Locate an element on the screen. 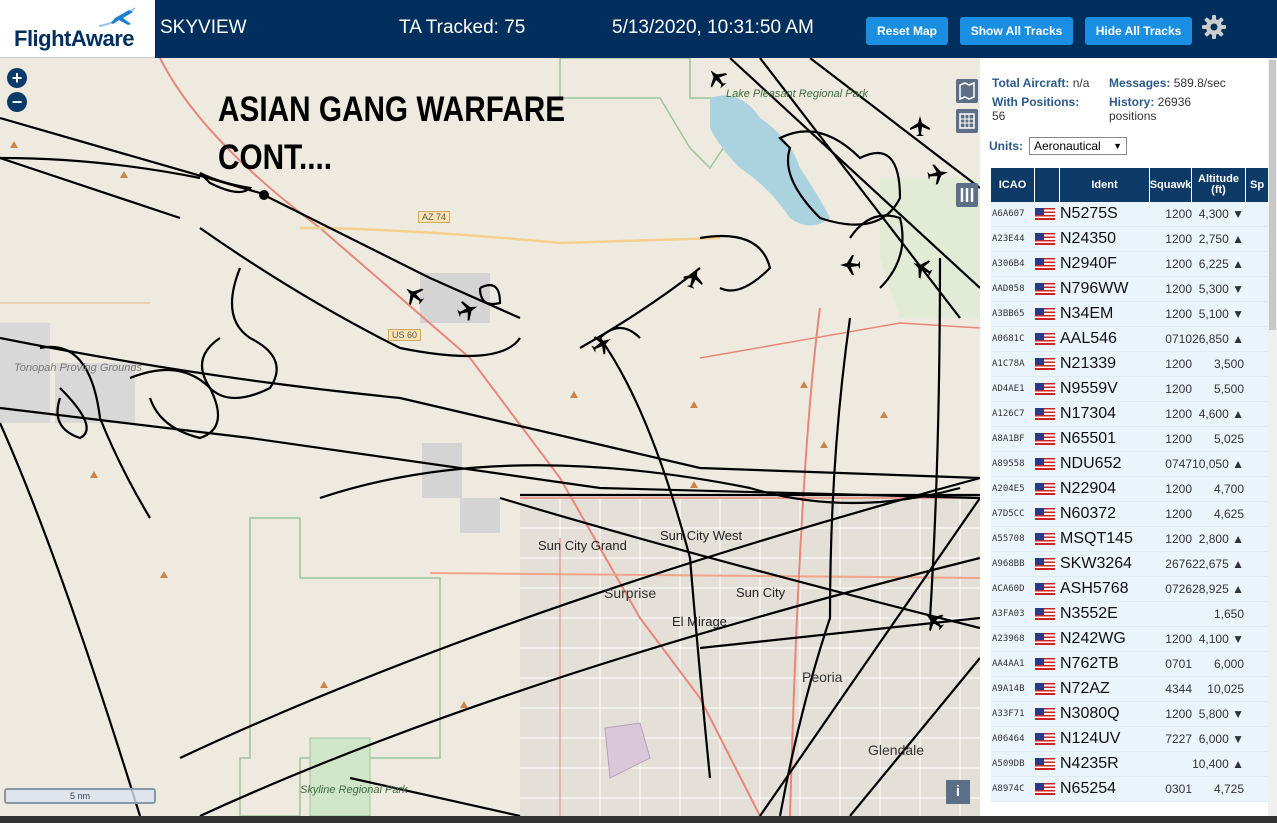 This screenshot has width=1277, height=823. history-value: 26936 is located at coordinates (1174, 102).